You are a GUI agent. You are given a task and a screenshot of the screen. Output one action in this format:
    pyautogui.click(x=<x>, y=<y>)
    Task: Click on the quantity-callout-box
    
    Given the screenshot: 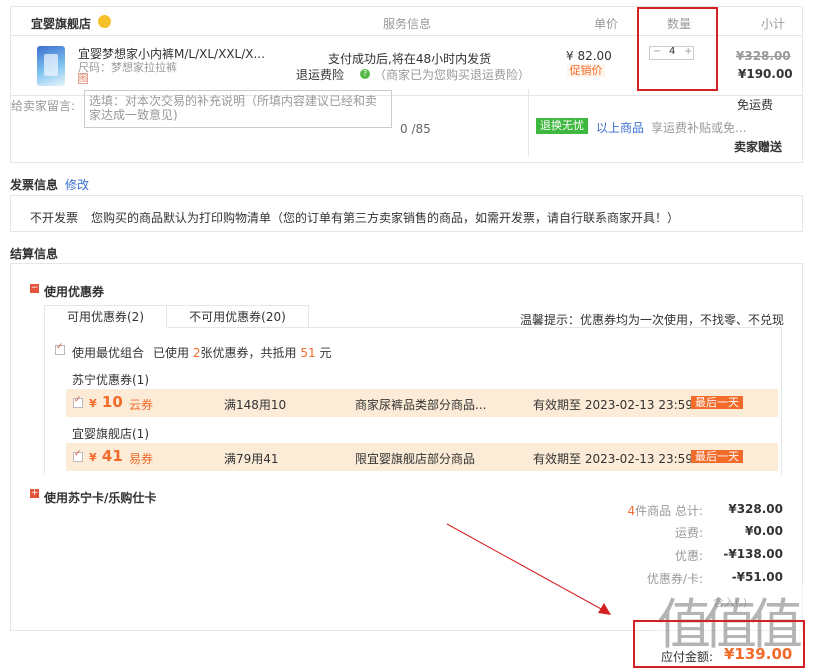 What is the action you would take?
    pyautogui.click(x=677, y=49)
    